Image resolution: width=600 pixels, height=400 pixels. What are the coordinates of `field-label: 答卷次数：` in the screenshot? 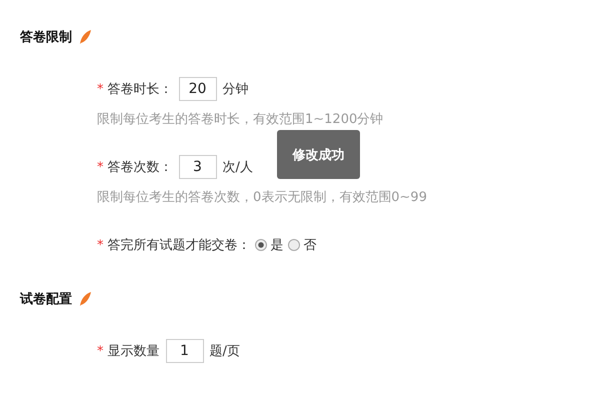 It's located at (140, 167).